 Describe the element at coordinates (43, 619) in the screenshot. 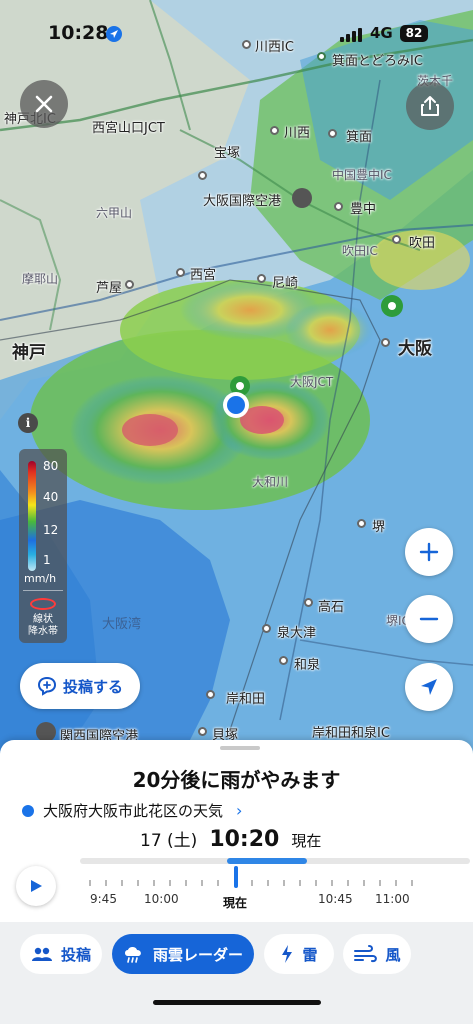

I see `band-label-line1: 線状` at that location.